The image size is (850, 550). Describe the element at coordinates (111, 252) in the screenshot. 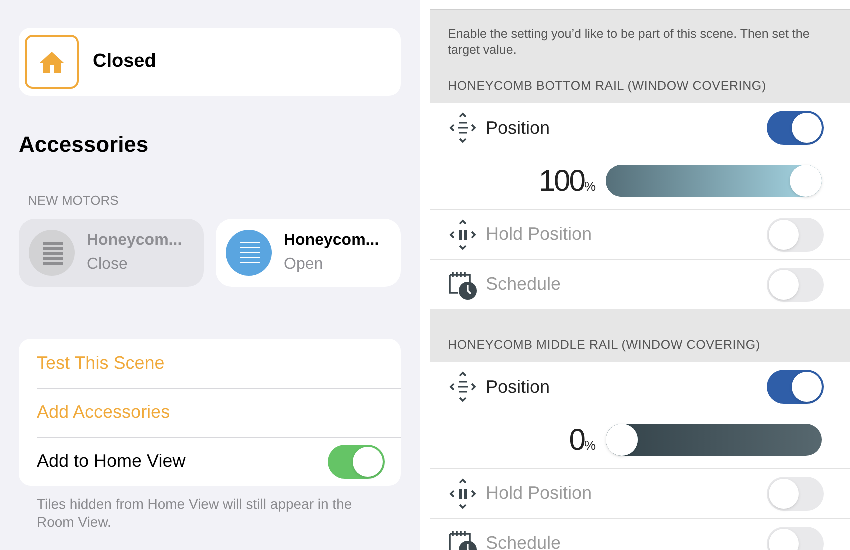

I see `accessory-tile: Honeycom... Close` at that location.